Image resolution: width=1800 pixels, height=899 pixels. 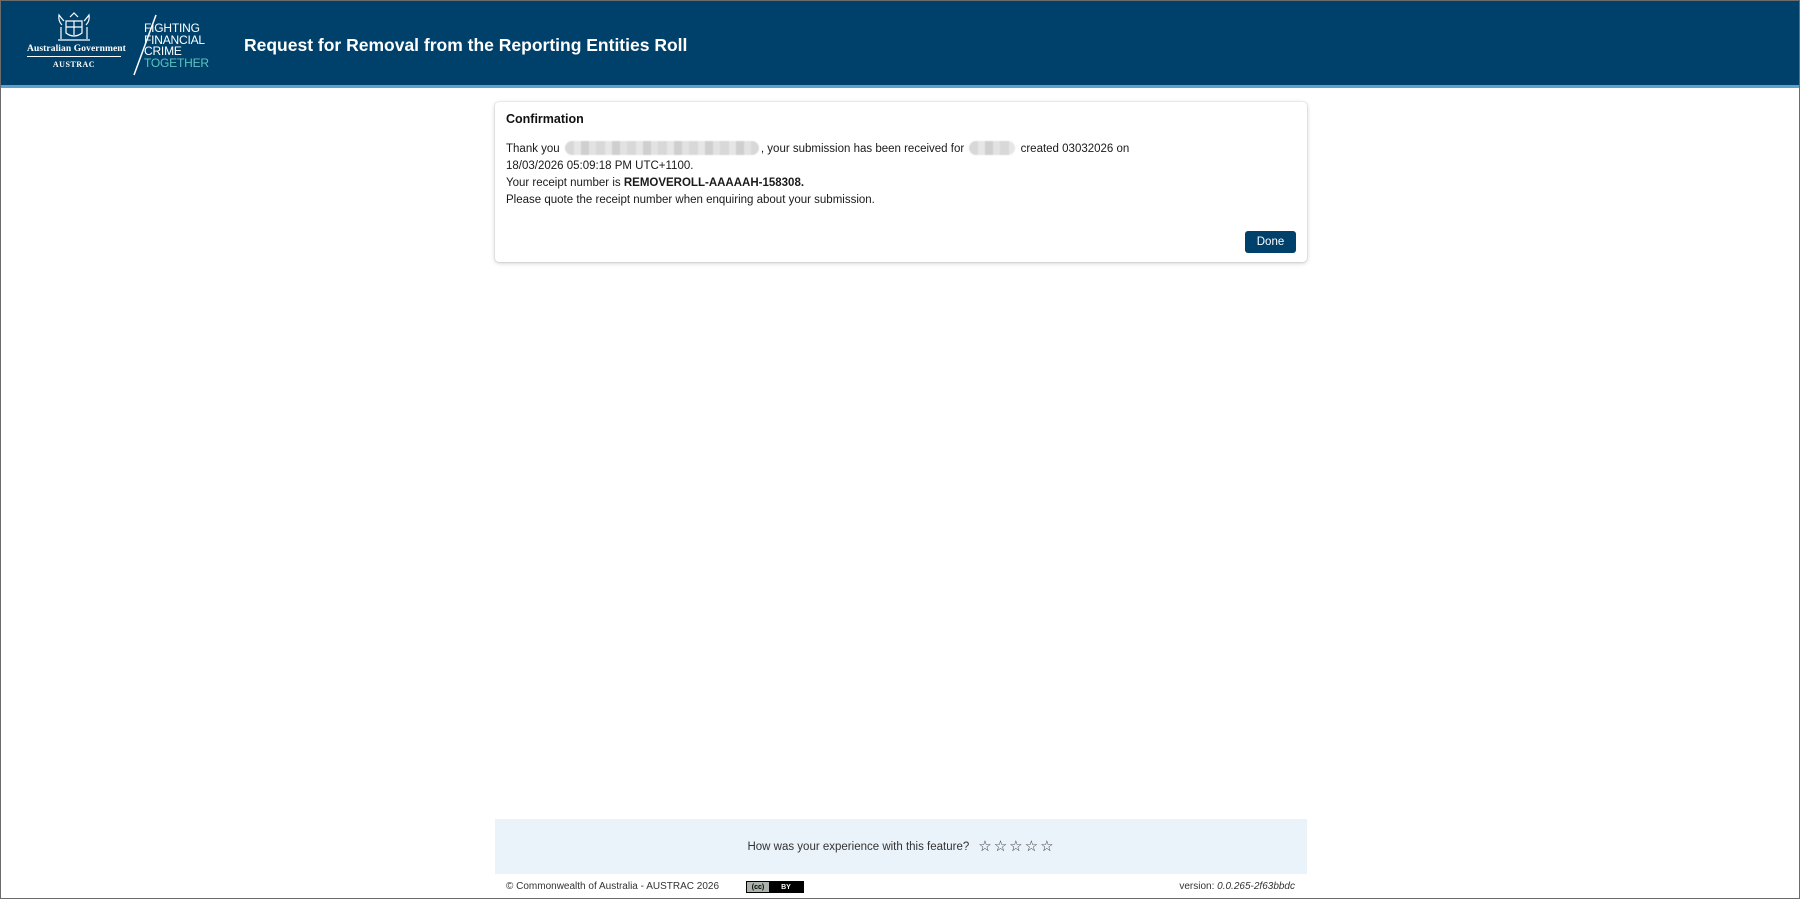 I want to click on version-value: 0.0.265-2f63bbdc, so click(x=1256, y=886).